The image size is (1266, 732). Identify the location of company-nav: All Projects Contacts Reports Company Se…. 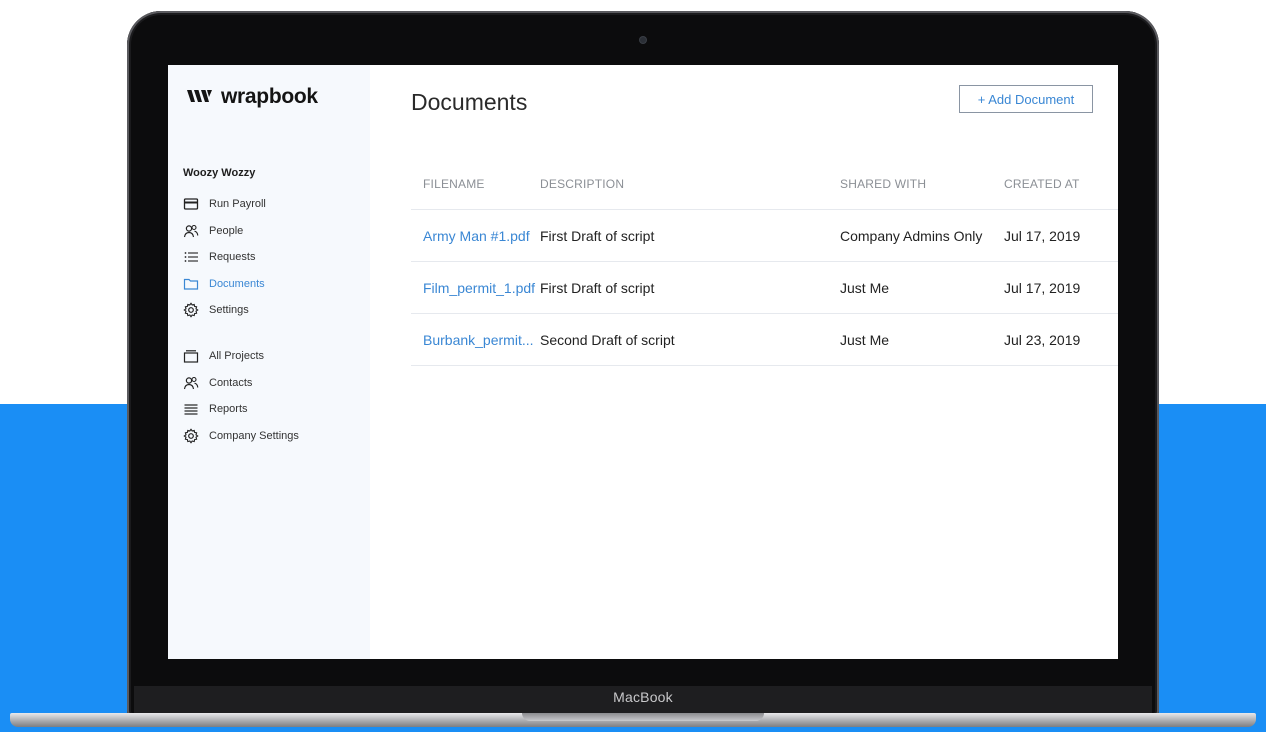
(241, 396).